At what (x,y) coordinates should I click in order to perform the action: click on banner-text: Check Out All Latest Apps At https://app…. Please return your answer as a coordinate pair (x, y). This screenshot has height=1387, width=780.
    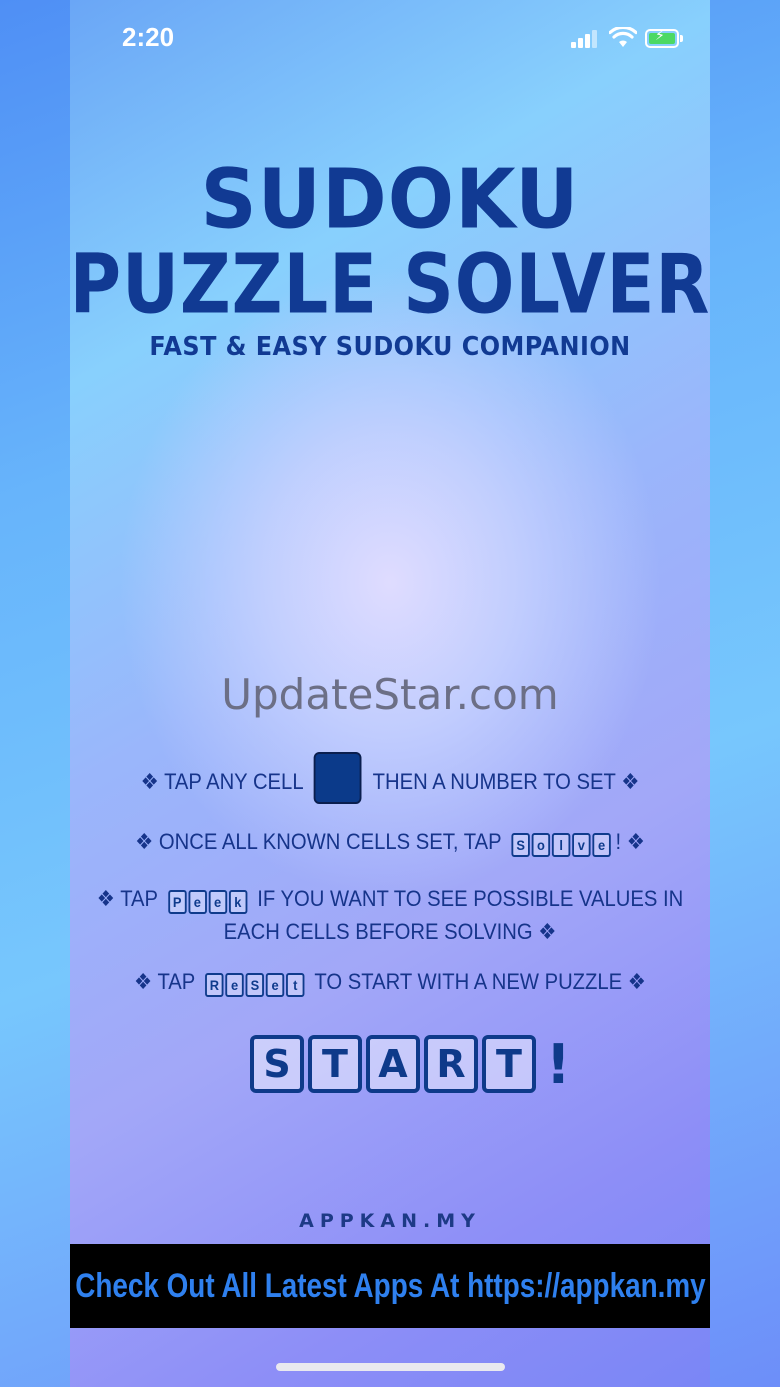
    Looking at the image, I should click on (390, 1285).